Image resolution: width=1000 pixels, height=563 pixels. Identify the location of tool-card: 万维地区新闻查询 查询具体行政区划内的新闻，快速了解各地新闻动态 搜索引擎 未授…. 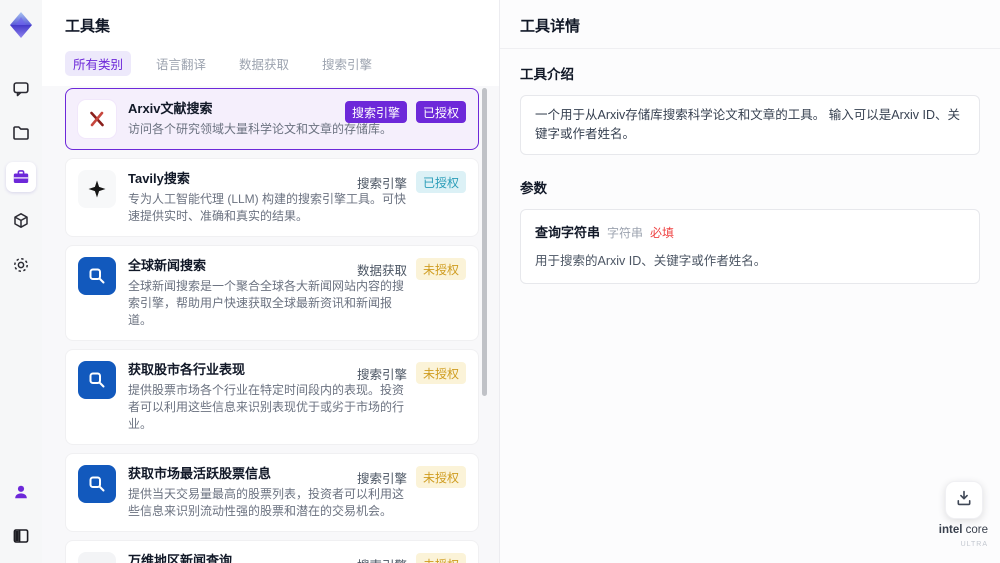
(272, 551).